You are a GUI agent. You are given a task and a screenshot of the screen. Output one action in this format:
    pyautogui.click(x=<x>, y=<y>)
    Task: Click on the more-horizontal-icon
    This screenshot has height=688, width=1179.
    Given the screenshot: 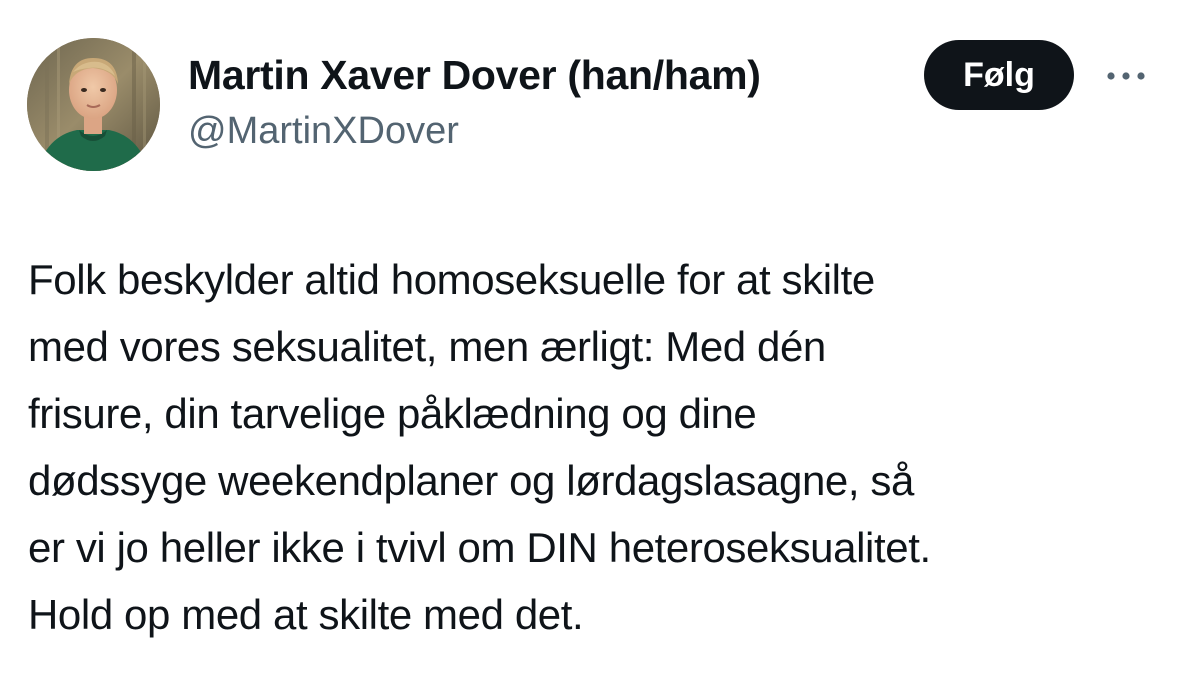 What is the action you would take?
    pyautogui.click(x=1126, y=76)
    